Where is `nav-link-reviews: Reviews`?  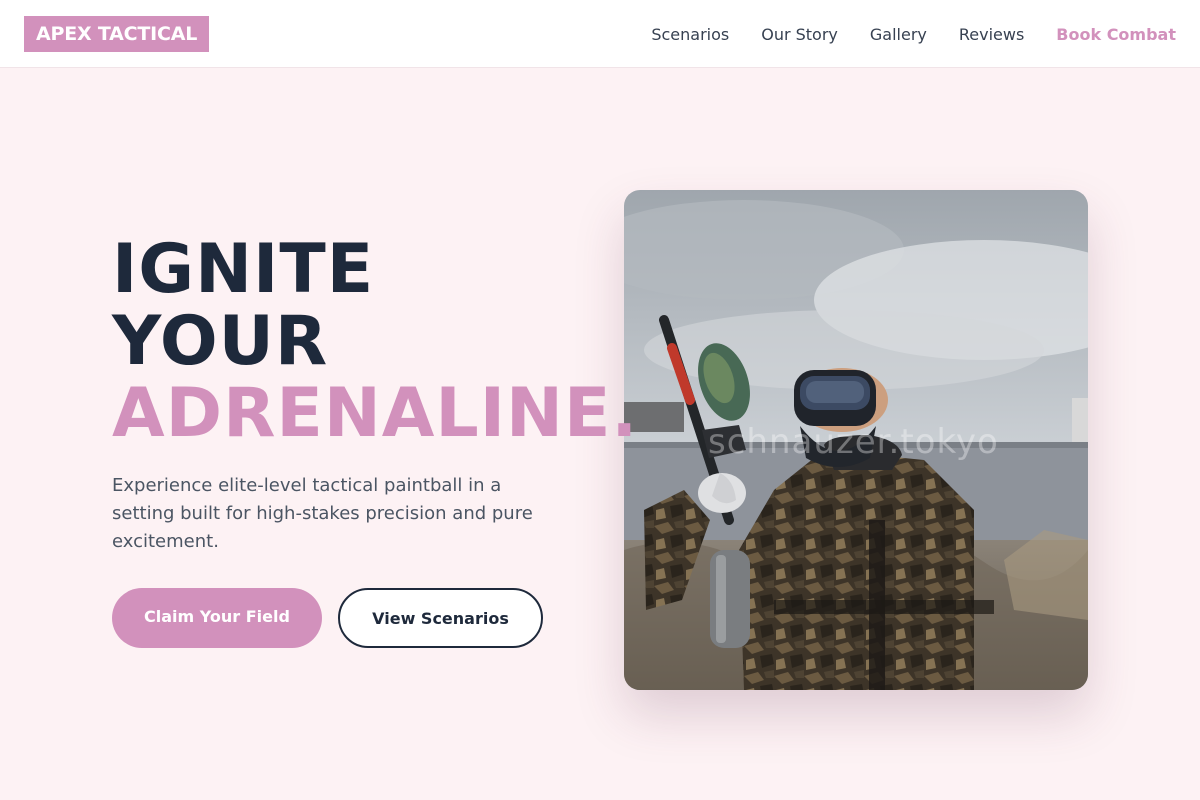 nav-link-reviews: Reviews is located at coordinates (991, 34).